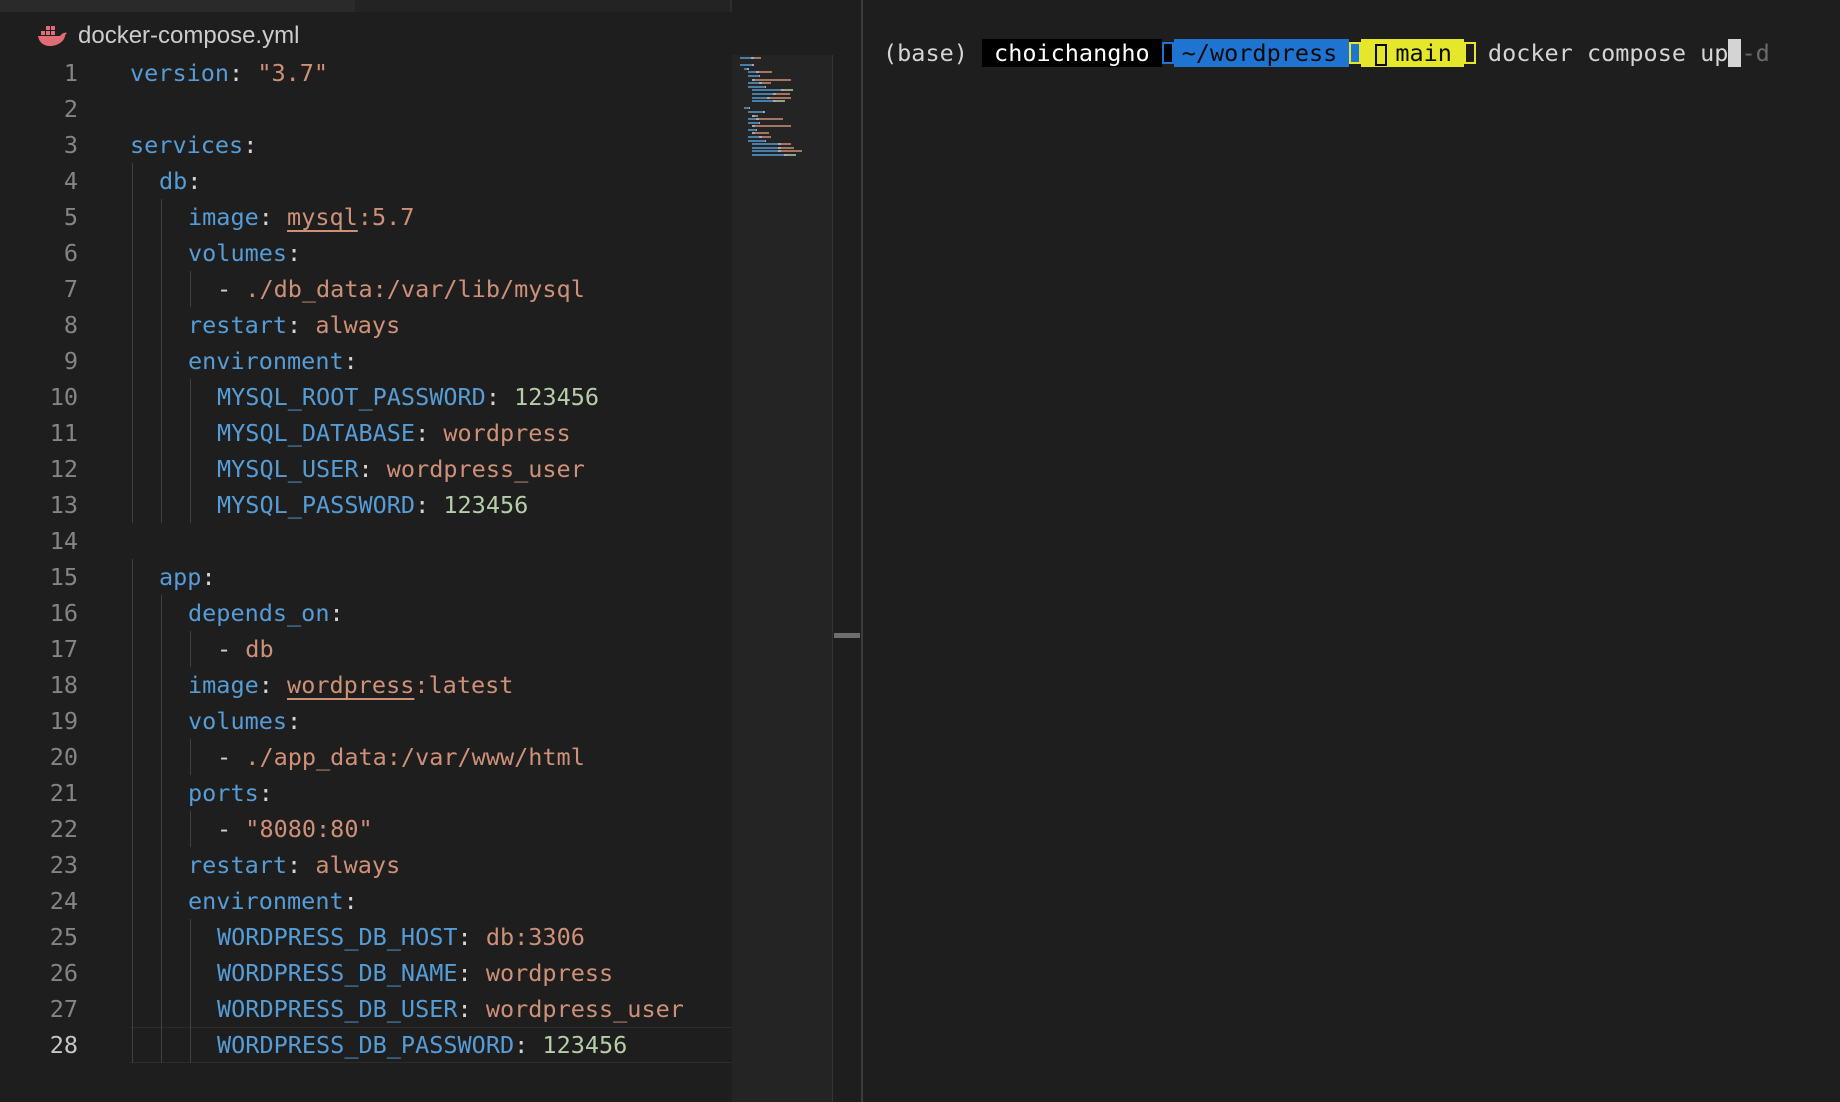 Image resolution: width=1840 pixels, height=1102 pixels. What do you see at coordinates (366, 109) in the screenshot?
I see `code-line: 2` at bounding box center [366, 109].